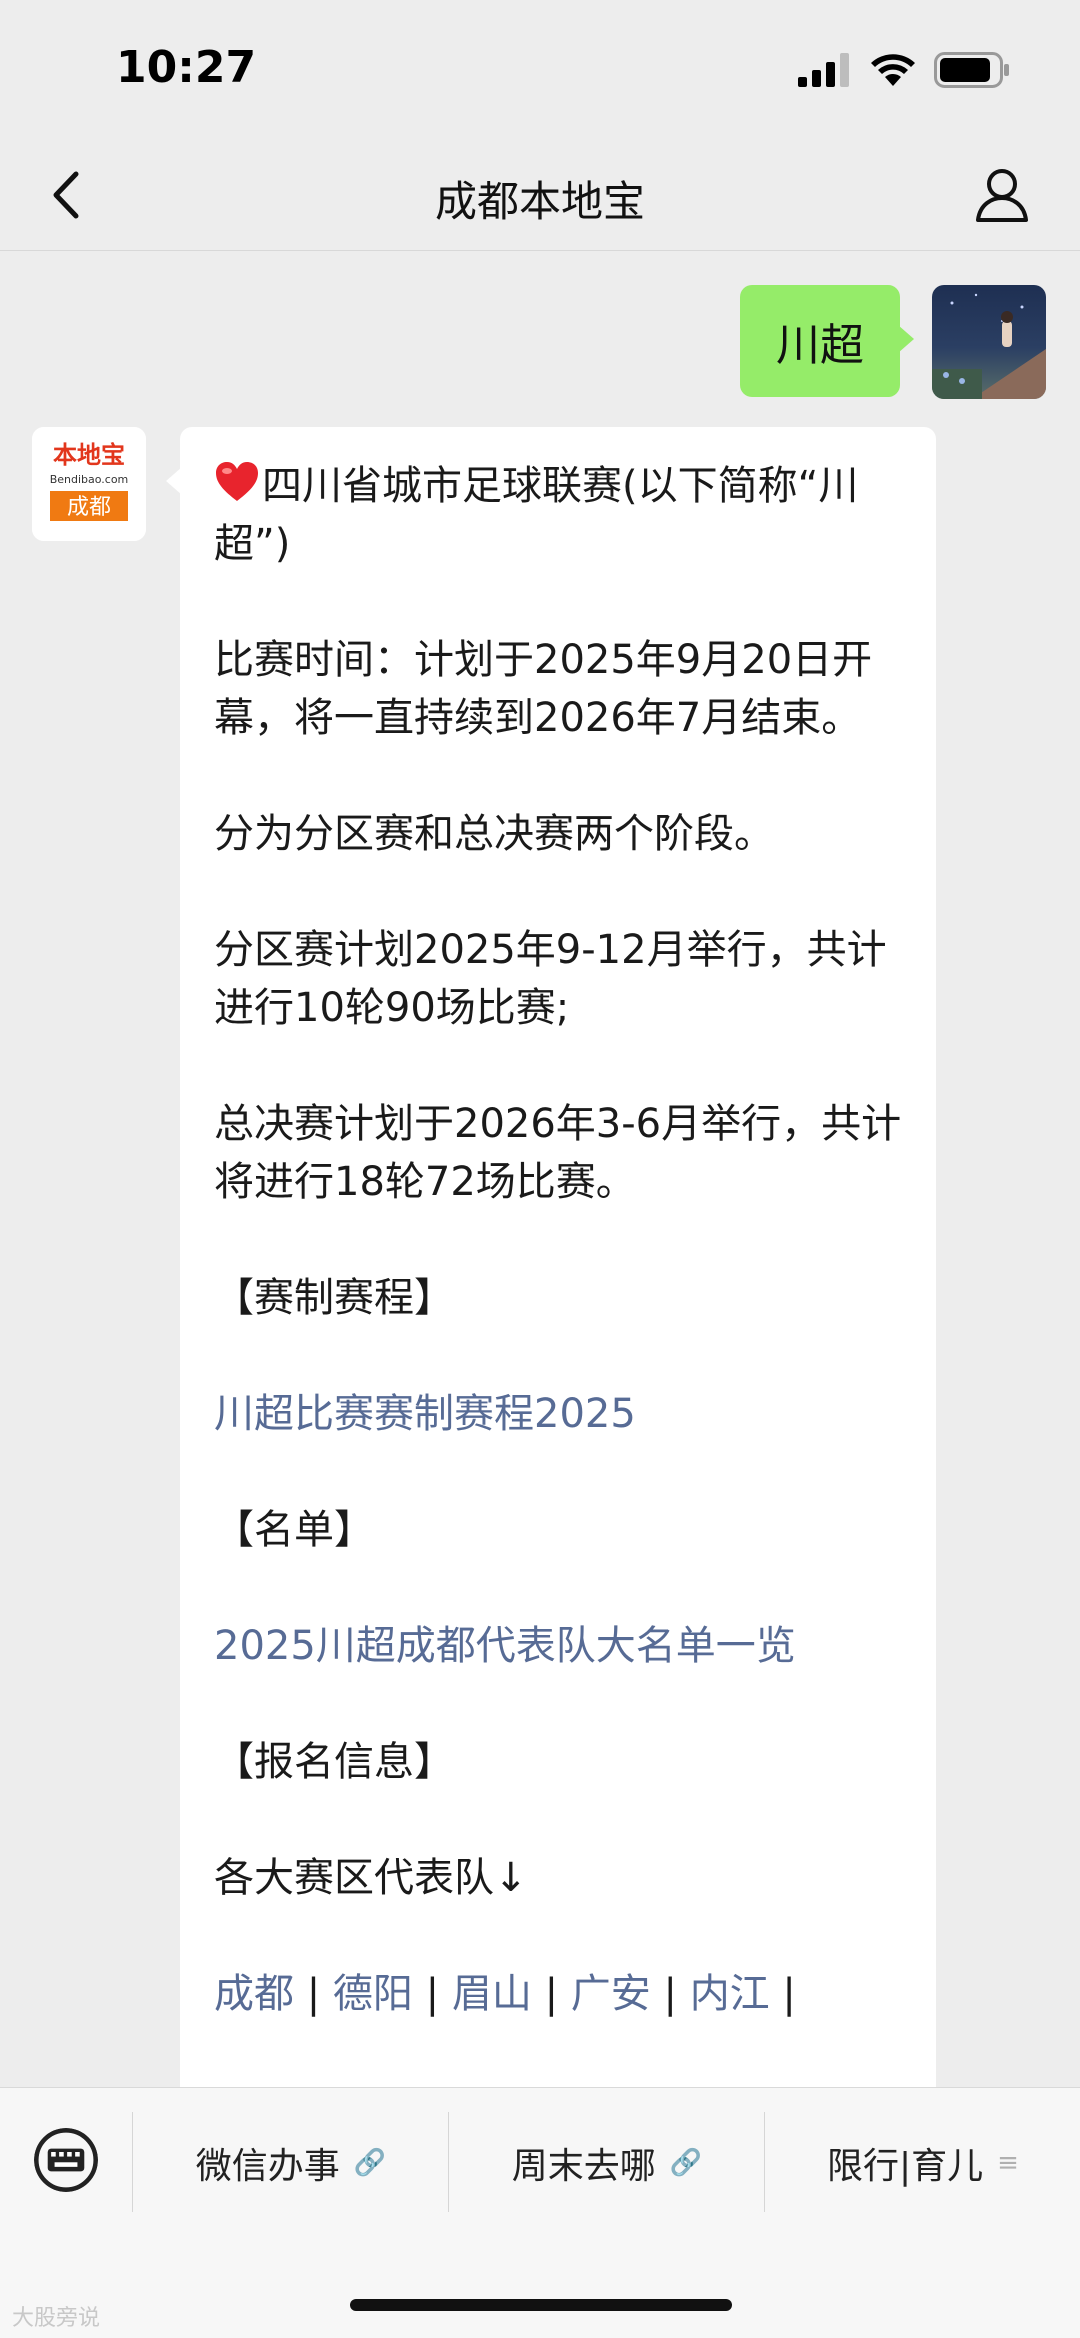 Image resolution: width=1080 pixels, height=2338 pixels. I want to click on user-avatar, so click(989, 342).